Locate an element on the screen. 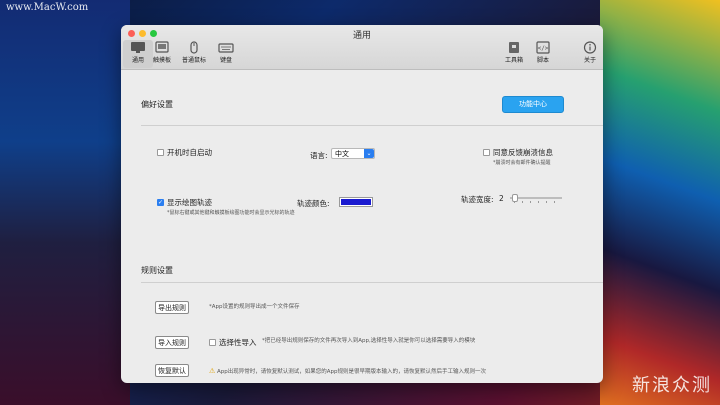 The width and height of the screenshot is (720, 405). show-trail-label: 显示绘图轨迹 is located at coordinates (189, 202).